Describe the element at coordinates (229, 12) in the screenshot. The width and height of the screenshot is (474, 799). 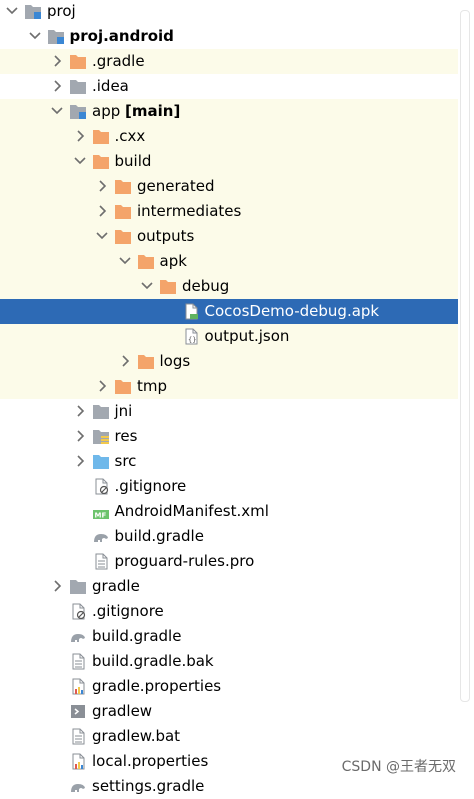
I see `tree-row: proj` at that location.